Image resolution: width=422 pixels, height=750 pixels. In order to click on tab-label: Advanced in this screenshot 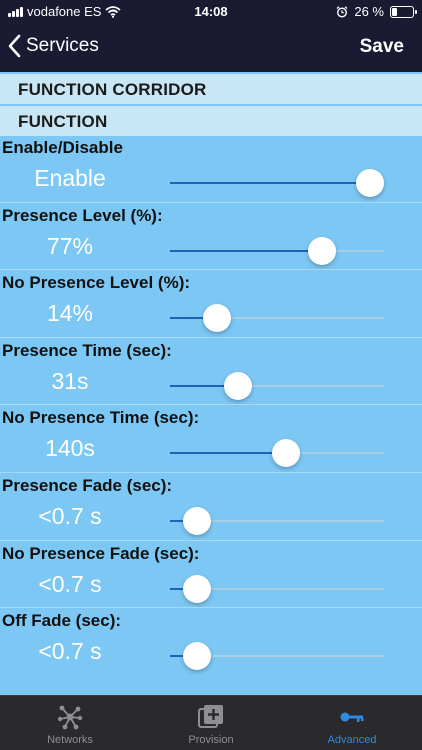, I will do `click(352, 740)`.